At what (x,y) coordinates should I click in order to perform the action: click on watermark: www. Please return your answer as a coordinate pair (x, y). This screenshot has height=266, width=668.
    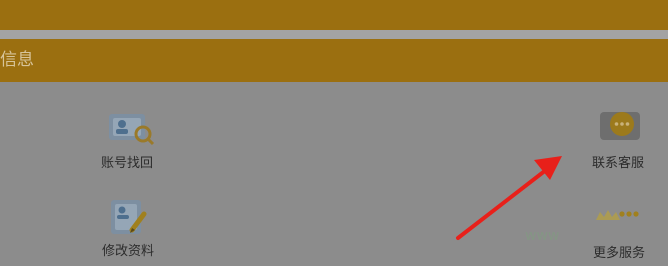
    Looking at the image, I should click on (542, 236).